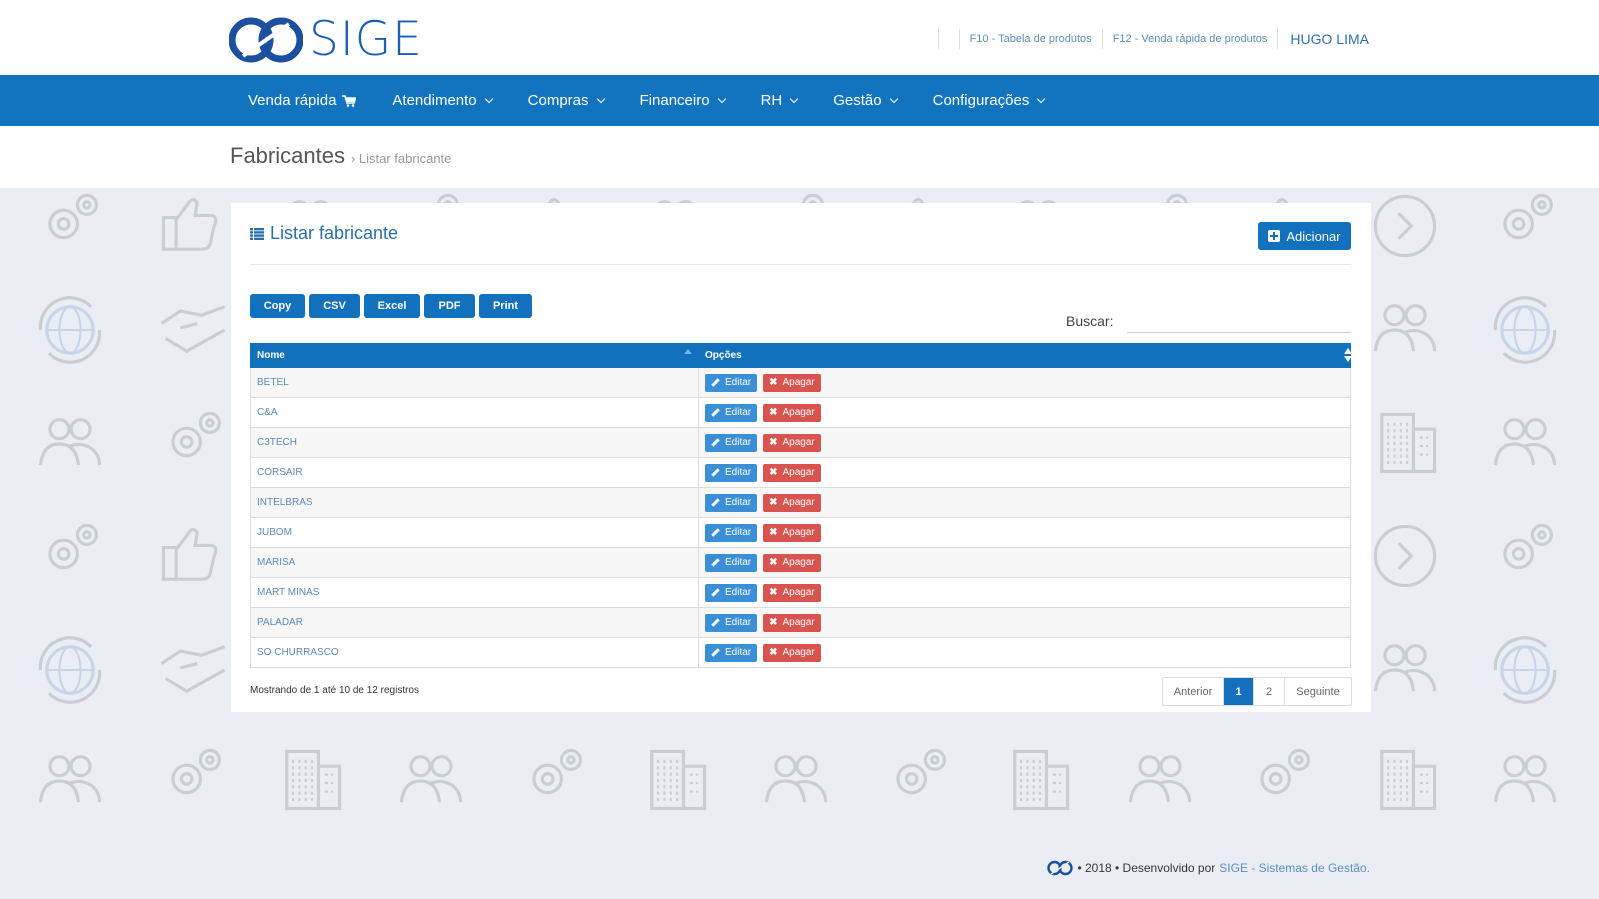 The width and height of the screenshot is (1599, 899). Describe the element at coordinates (1190, 39) in the screenshot. I see `f12-quick-sale-link: F12 - Venda rápida de produtos` at that location.